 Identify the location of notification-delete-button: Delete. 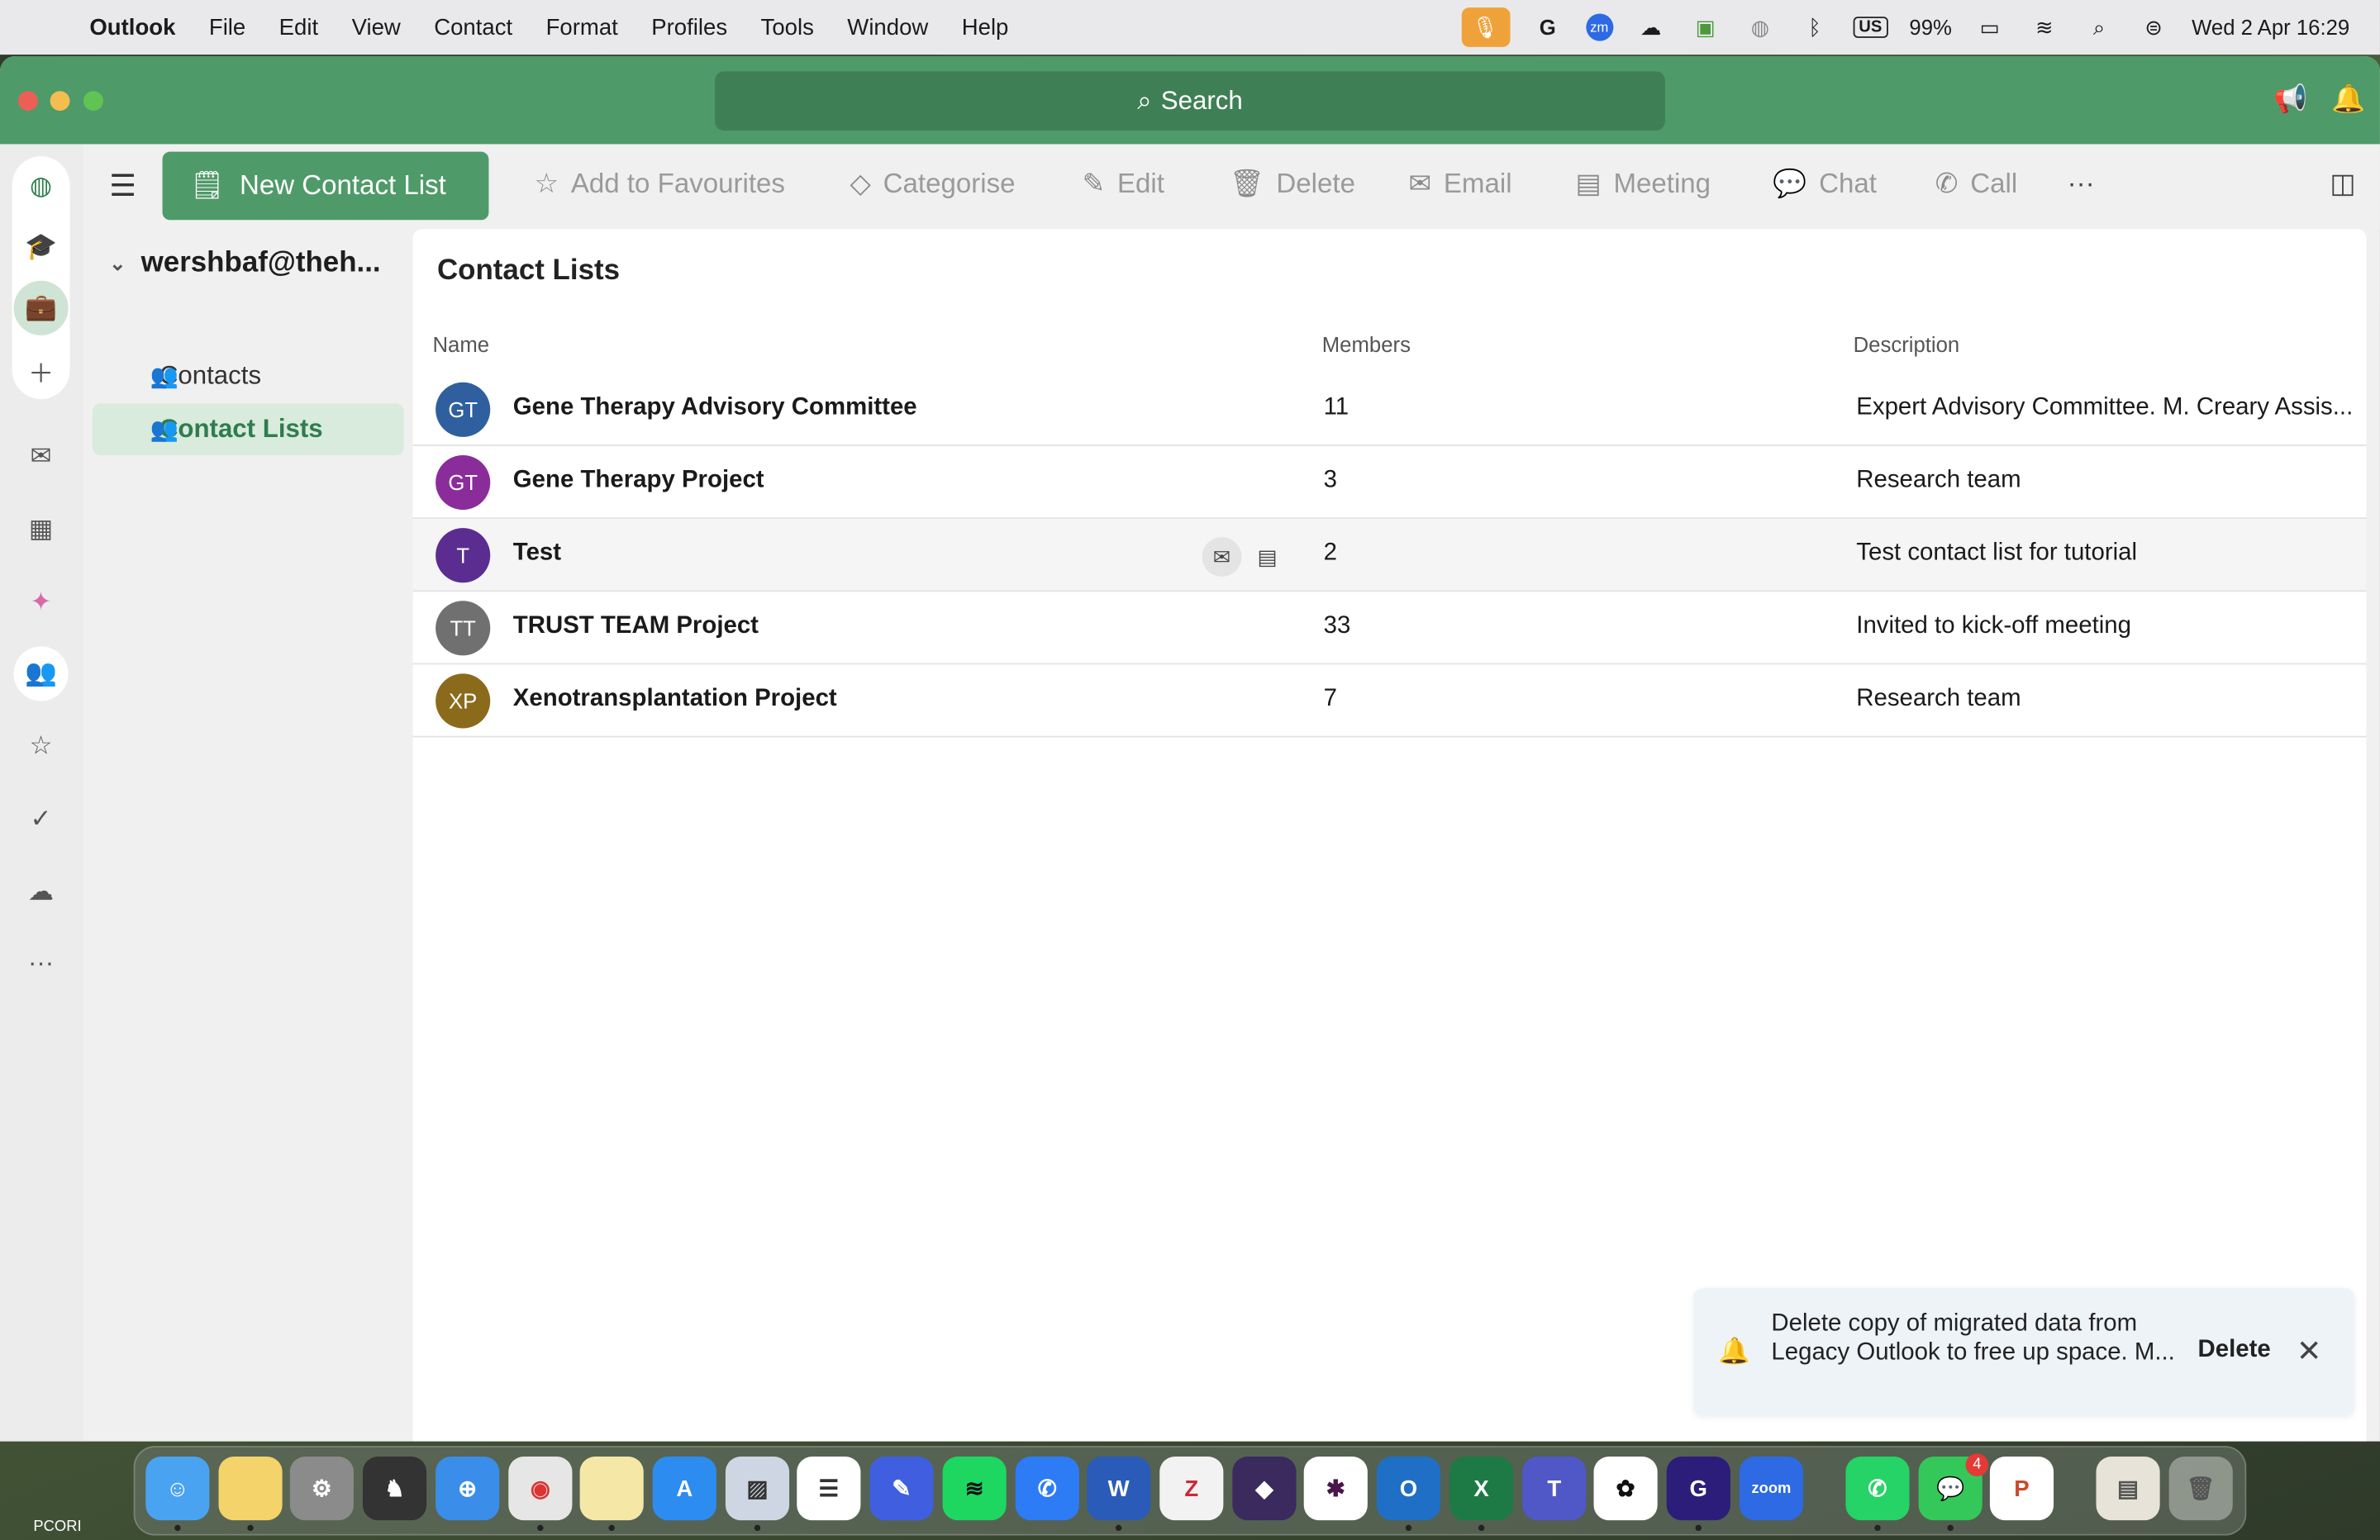
(2234, 1350).